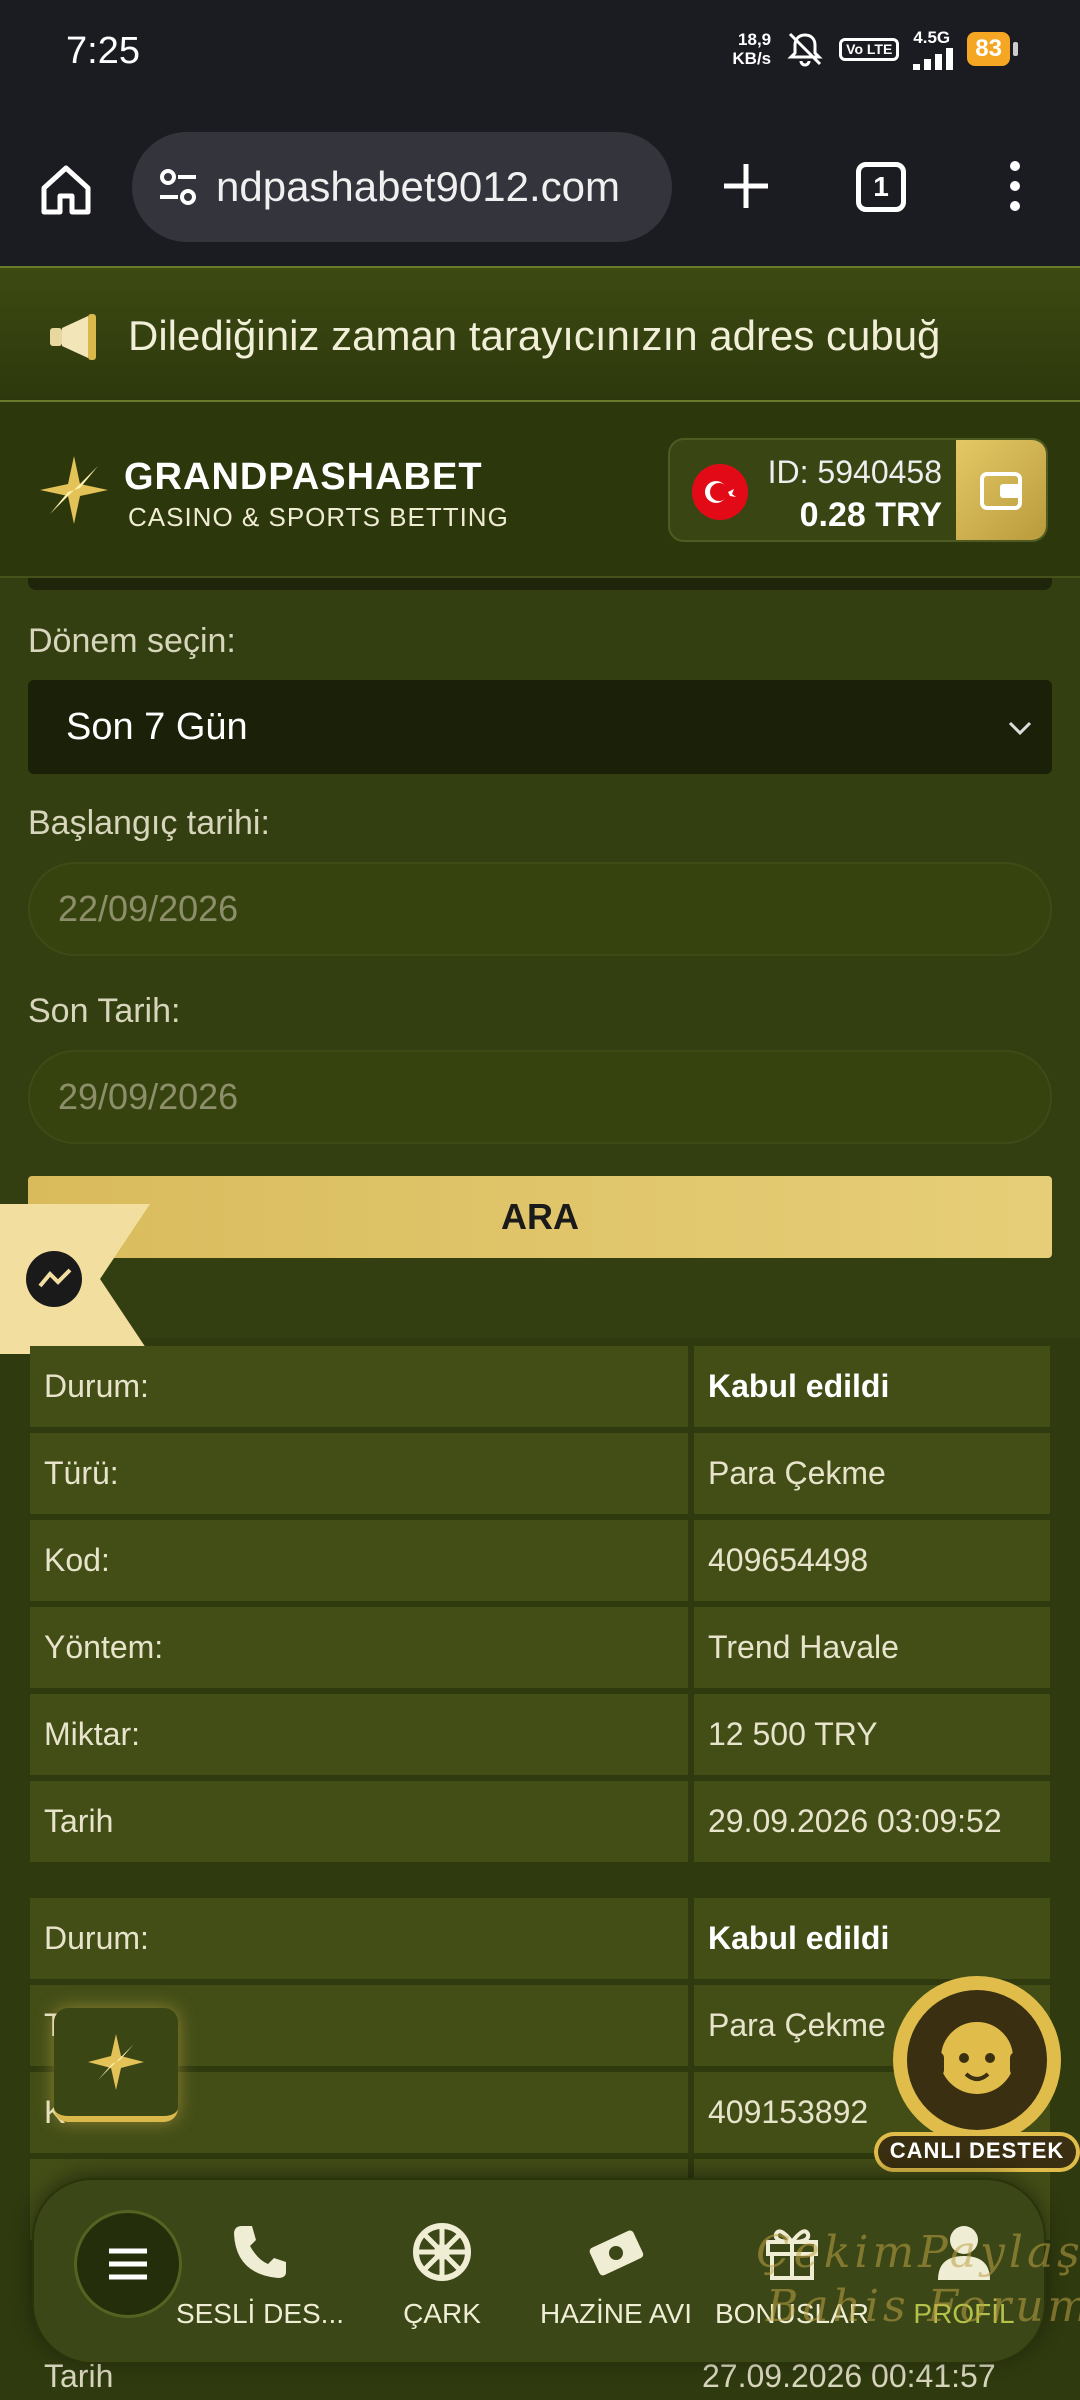 This screenshot has width=1080, height=2400. Describe the element at coordinates (720, 492) in the screenshot. I see `turkey-flag-icon` at that location.